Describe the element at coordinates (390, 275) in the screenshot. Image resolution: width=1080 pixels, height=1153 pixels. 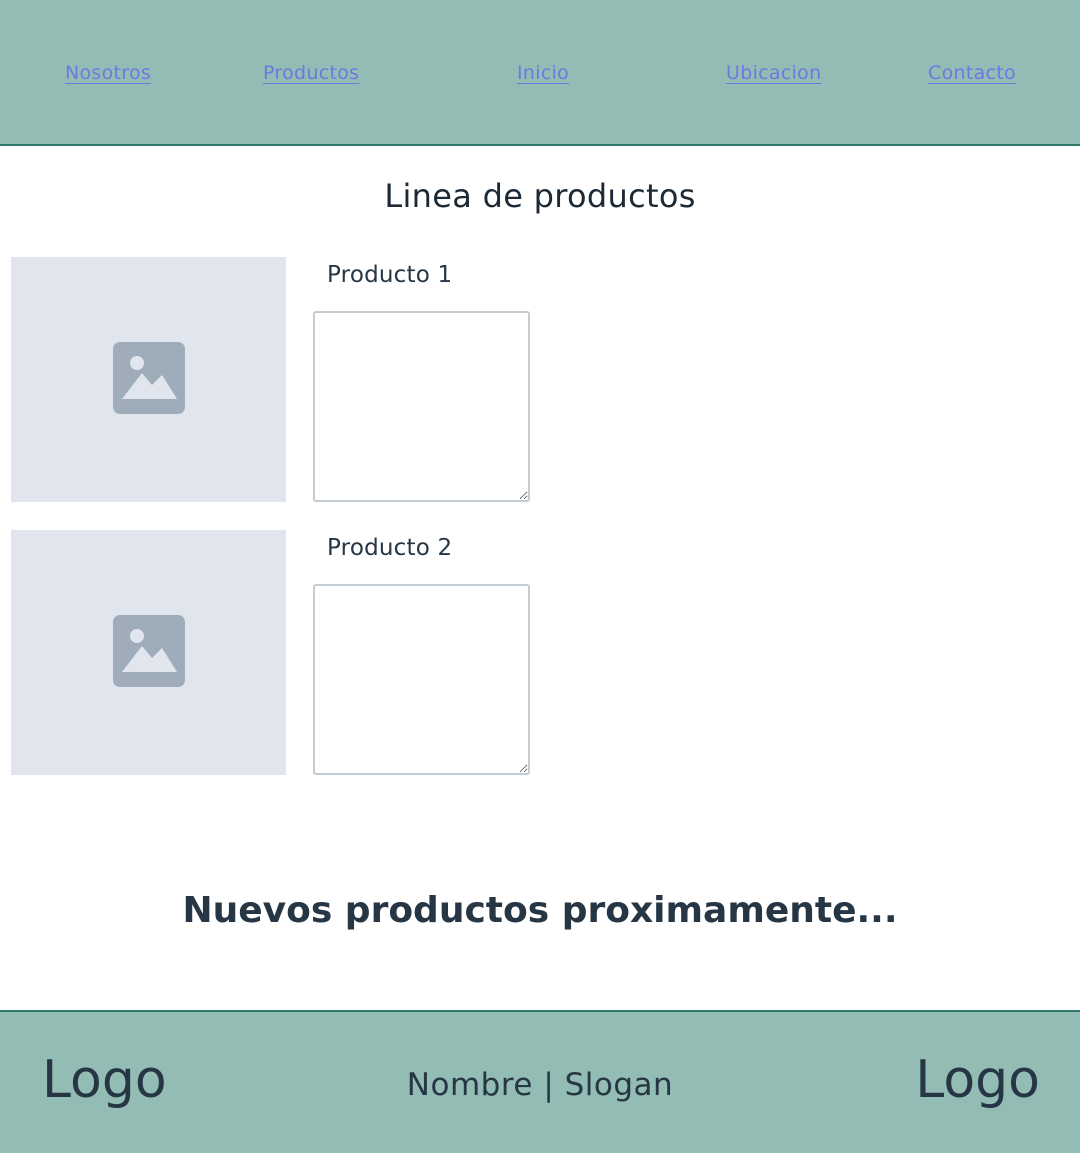
I see `product-1-name: Producto 1` at that location.